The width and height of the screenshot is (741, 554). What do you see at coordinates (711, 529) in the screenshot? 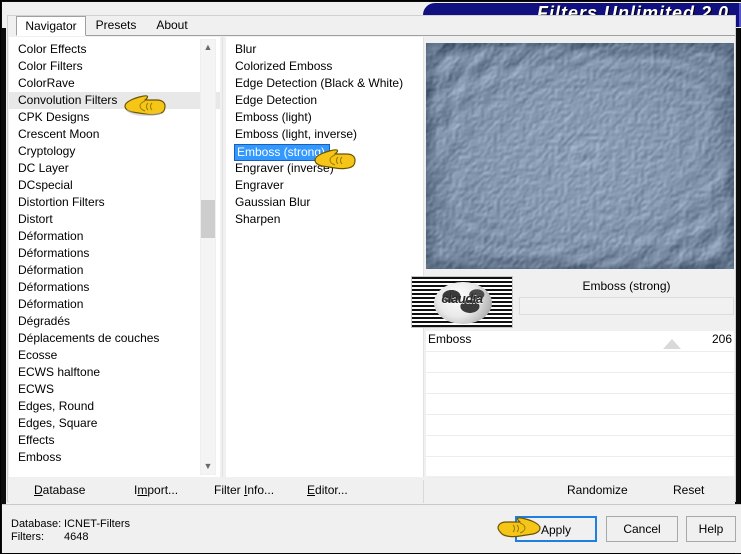
I see `help-button: Help` at bounding box center [711, 529].